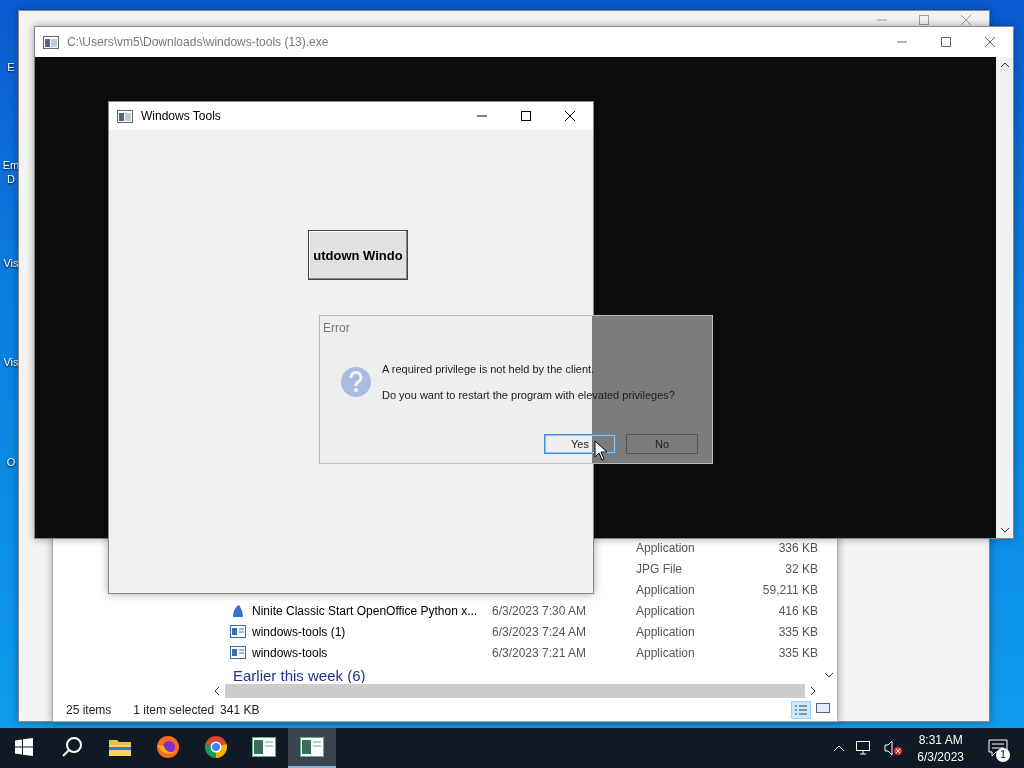 This screenshot has width=1024, height=768. Describe the element at coordinates (813, 691) in the screenshot. I see `scroll-right-icon` at that location.